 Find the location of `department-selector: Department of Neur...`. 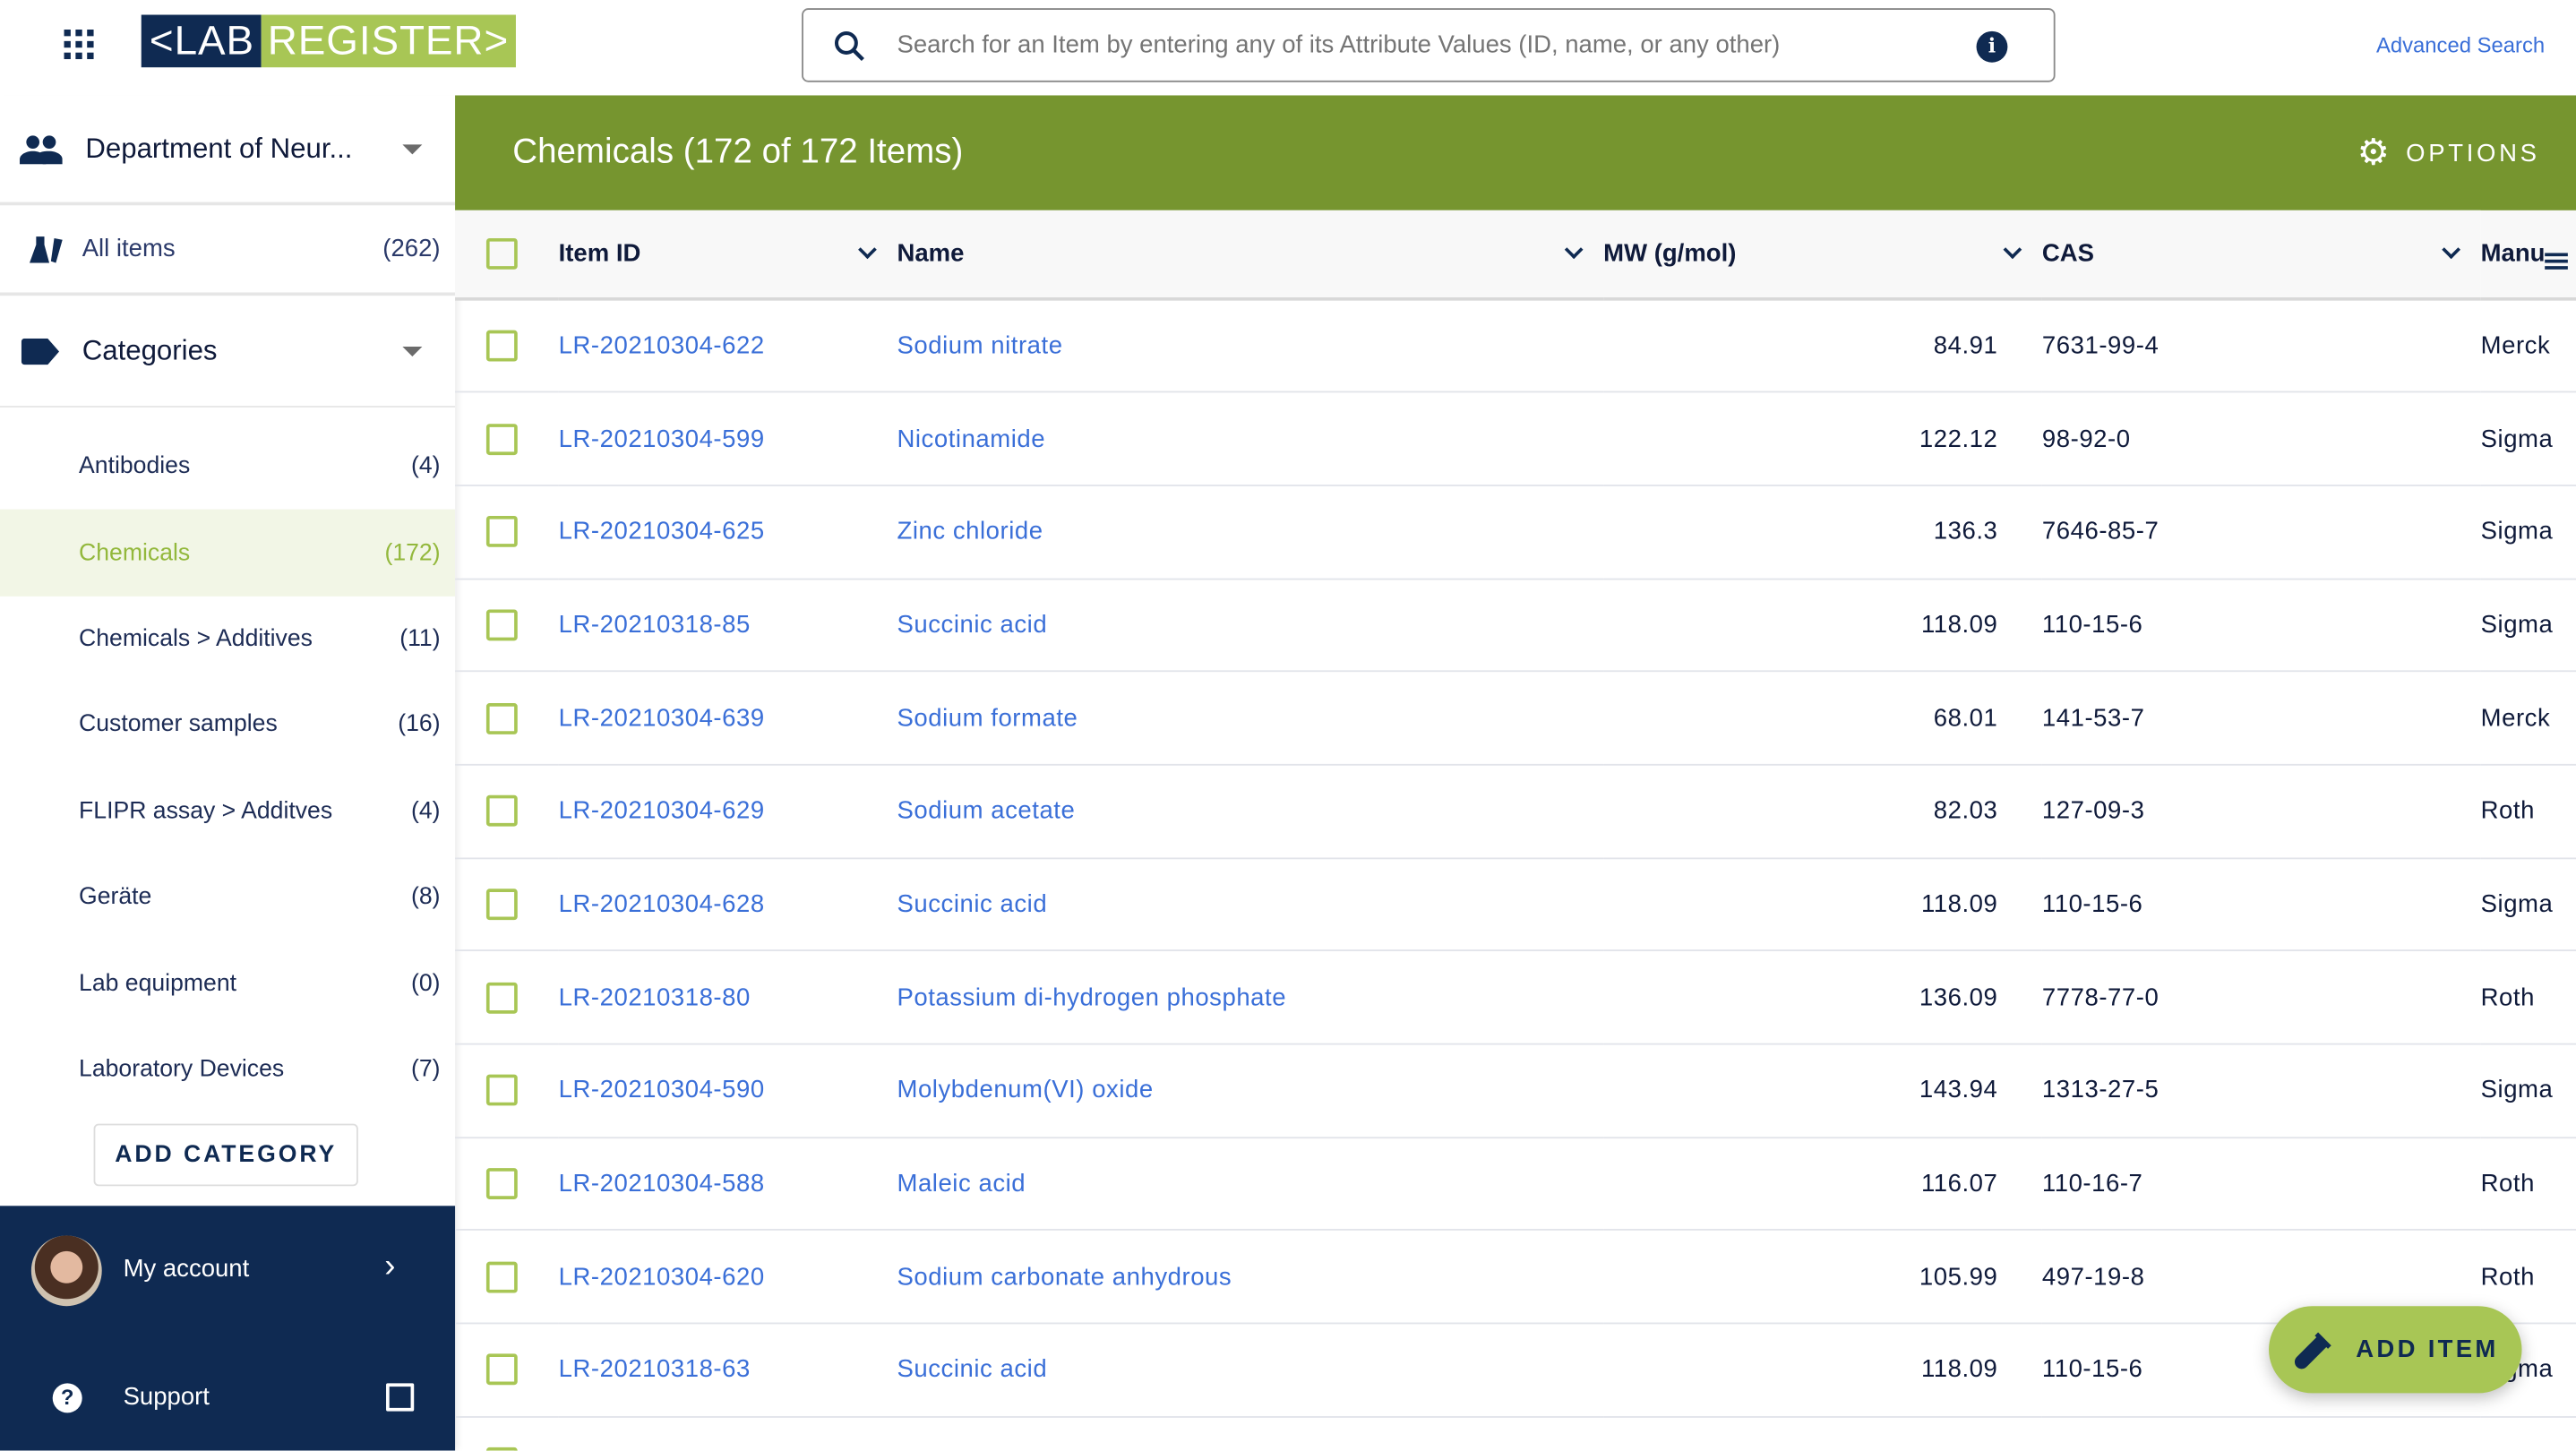

department-selector: Department of Neur... is located at coordinates (228, 150).